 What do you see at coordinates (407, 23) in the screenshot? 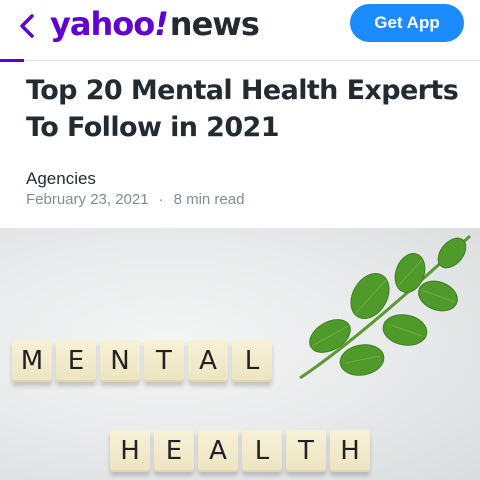
I see `get-app-button: Get App` at bounding box center [407, 23].